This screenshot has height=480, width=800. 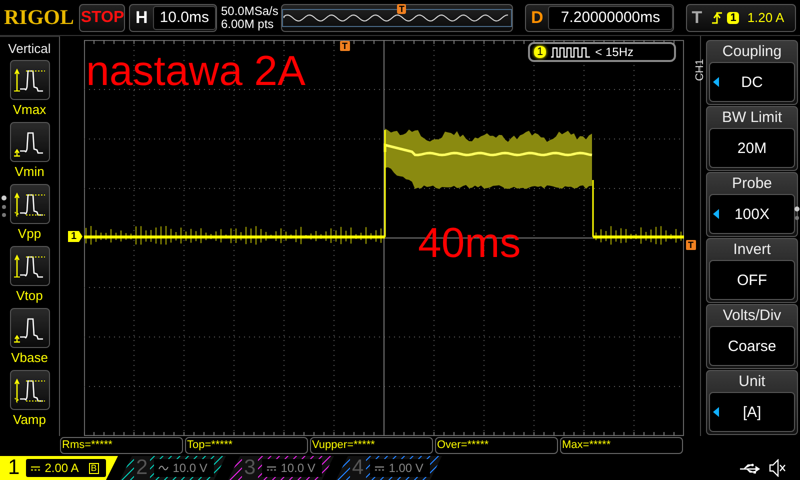 What do you see at coordinates (610, 18) in the screenshot?
I see `delay-value: 7.20000000ms` at bounding box center [610, 18].